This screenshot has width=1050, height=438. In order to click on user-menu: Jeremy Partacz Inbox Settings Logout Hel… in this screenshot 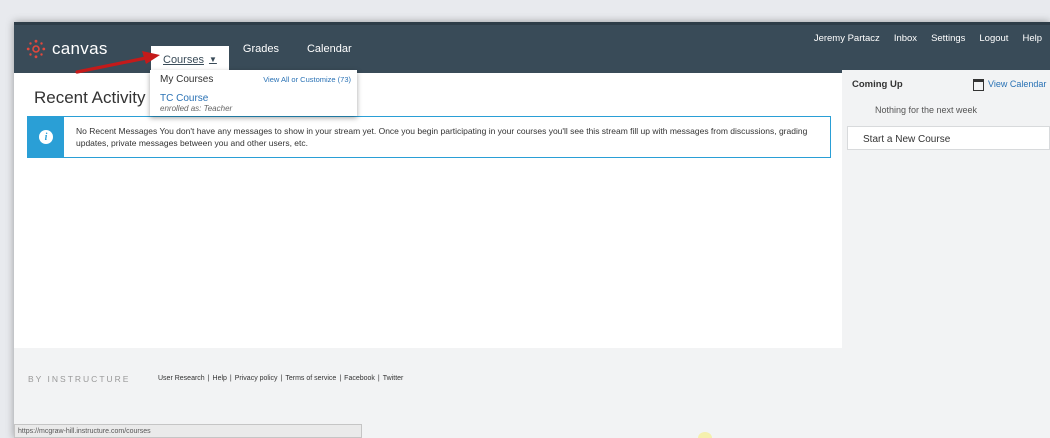, I will do `click(928, 38)`.